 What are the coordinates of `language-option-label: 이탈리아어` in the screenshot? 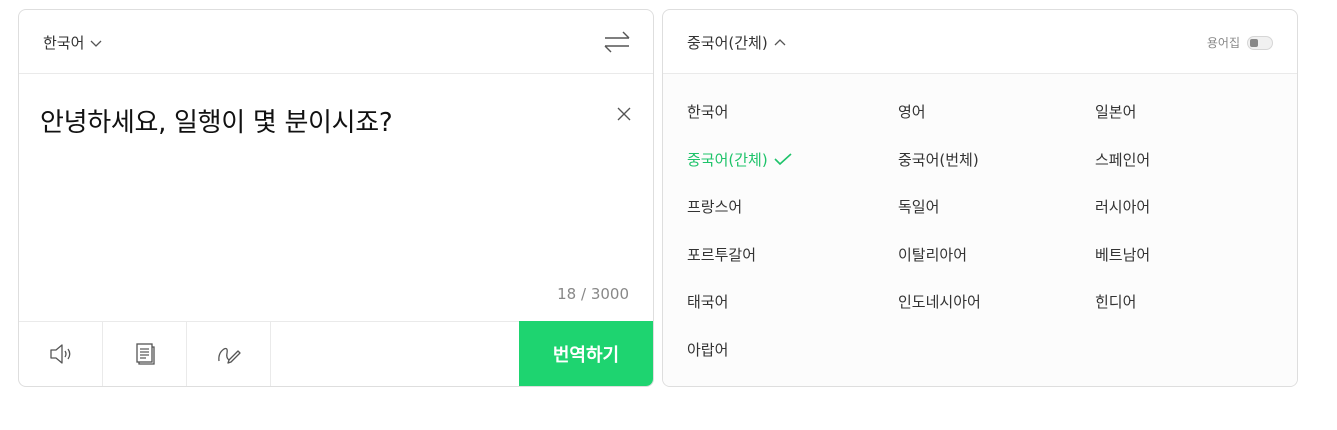 It's located at (933, 254).